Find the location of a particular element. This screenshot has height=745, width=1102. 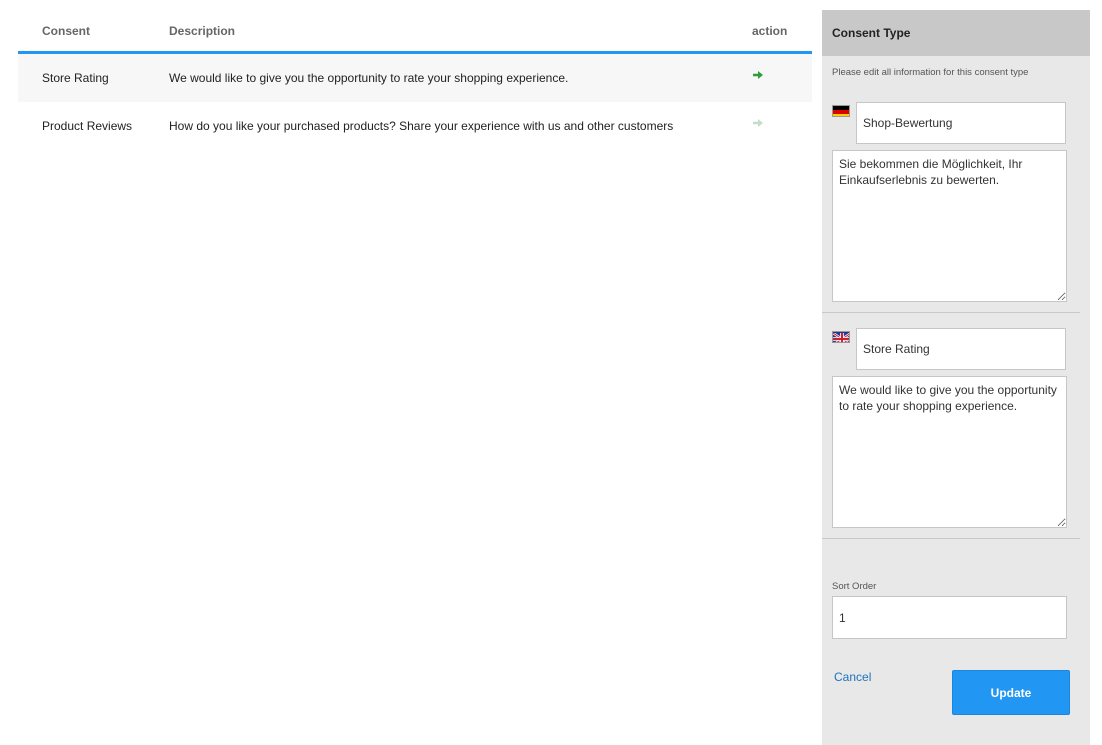

column-header-consent: Consent is located at coordinates (66, 31).